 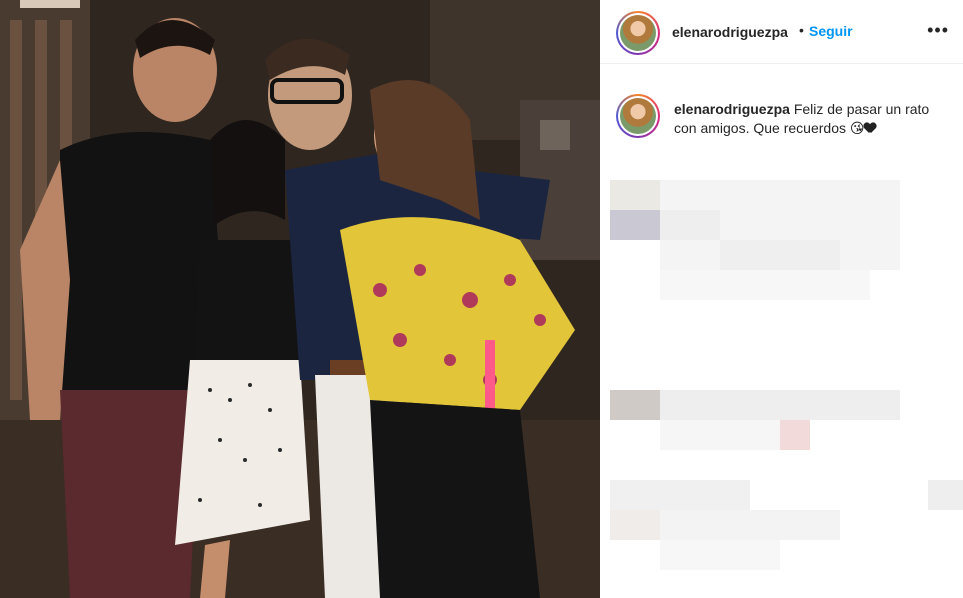 What do you see at coordinates (730, 32) in the screenshot?
I see `header-username: elenarodriguezpa` at bounding box center [730, 32].